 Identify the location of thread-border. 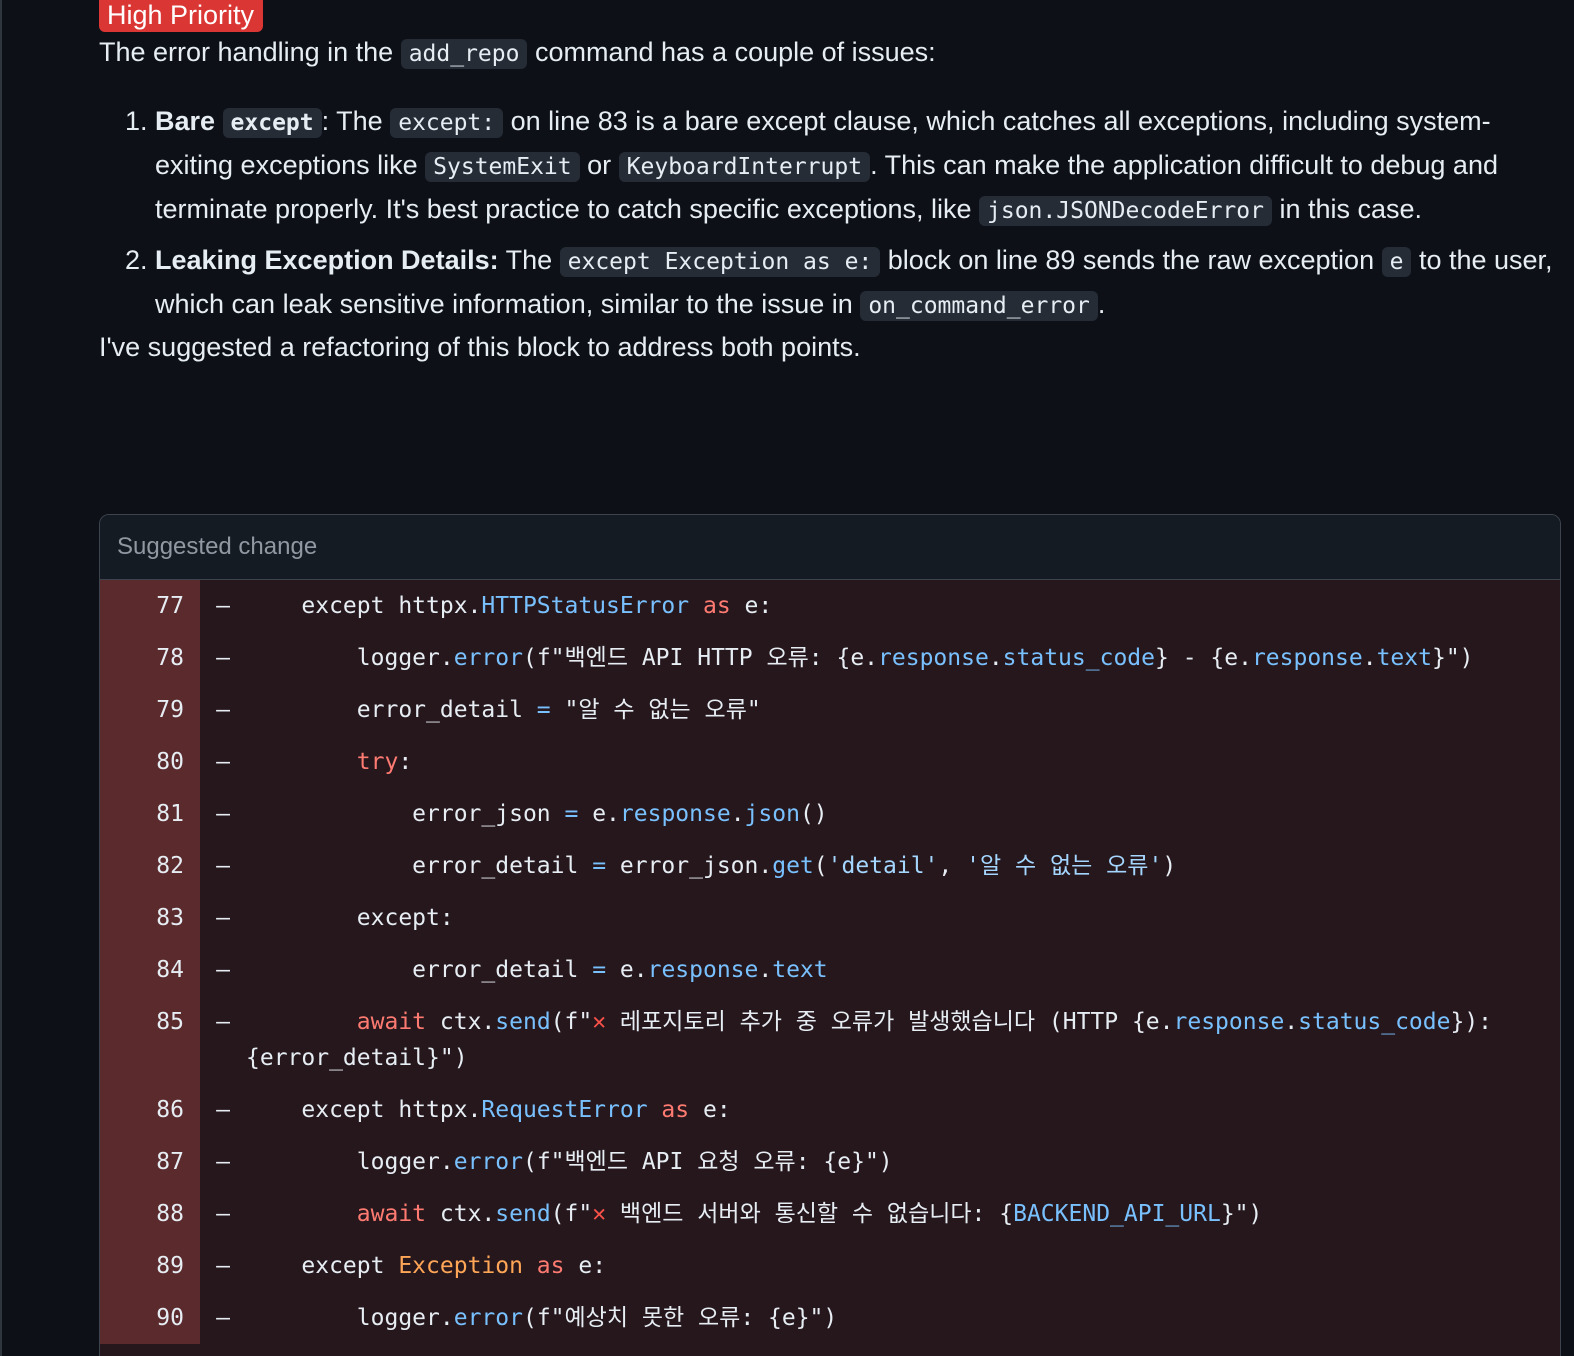
(1, 678).